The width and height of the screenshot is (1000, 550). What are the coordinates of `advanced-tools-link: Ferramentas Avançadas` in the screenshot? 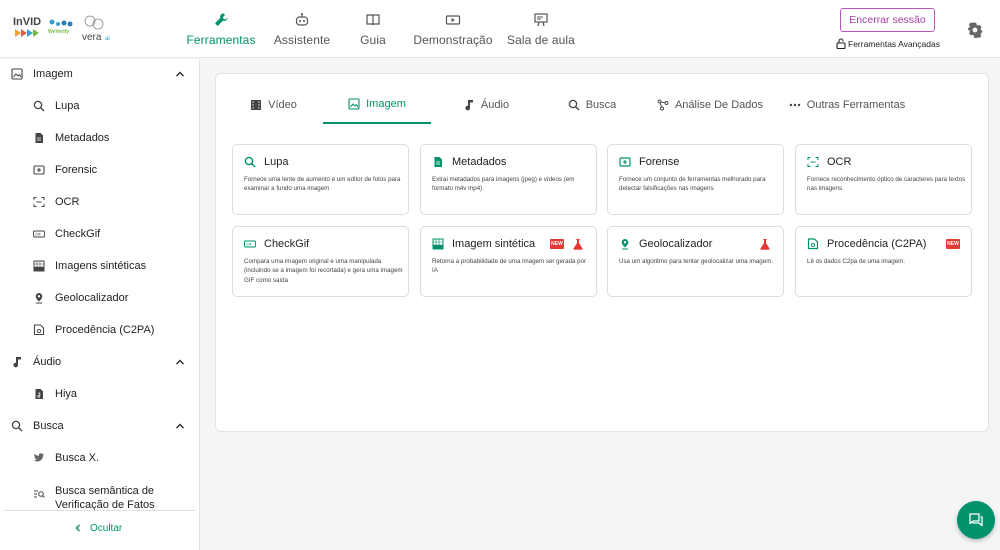 It's located at (888, 43).